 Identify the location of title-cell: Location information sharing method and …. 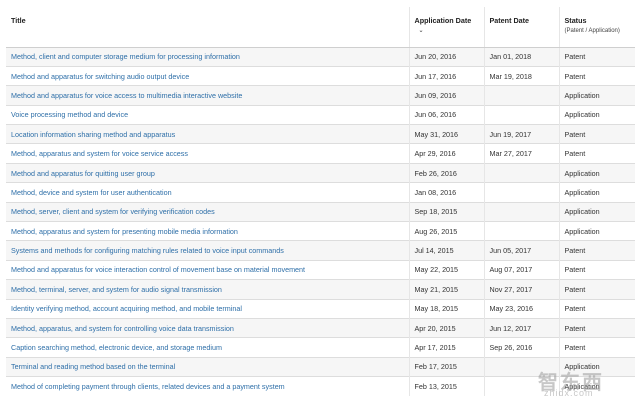
(207, 134).